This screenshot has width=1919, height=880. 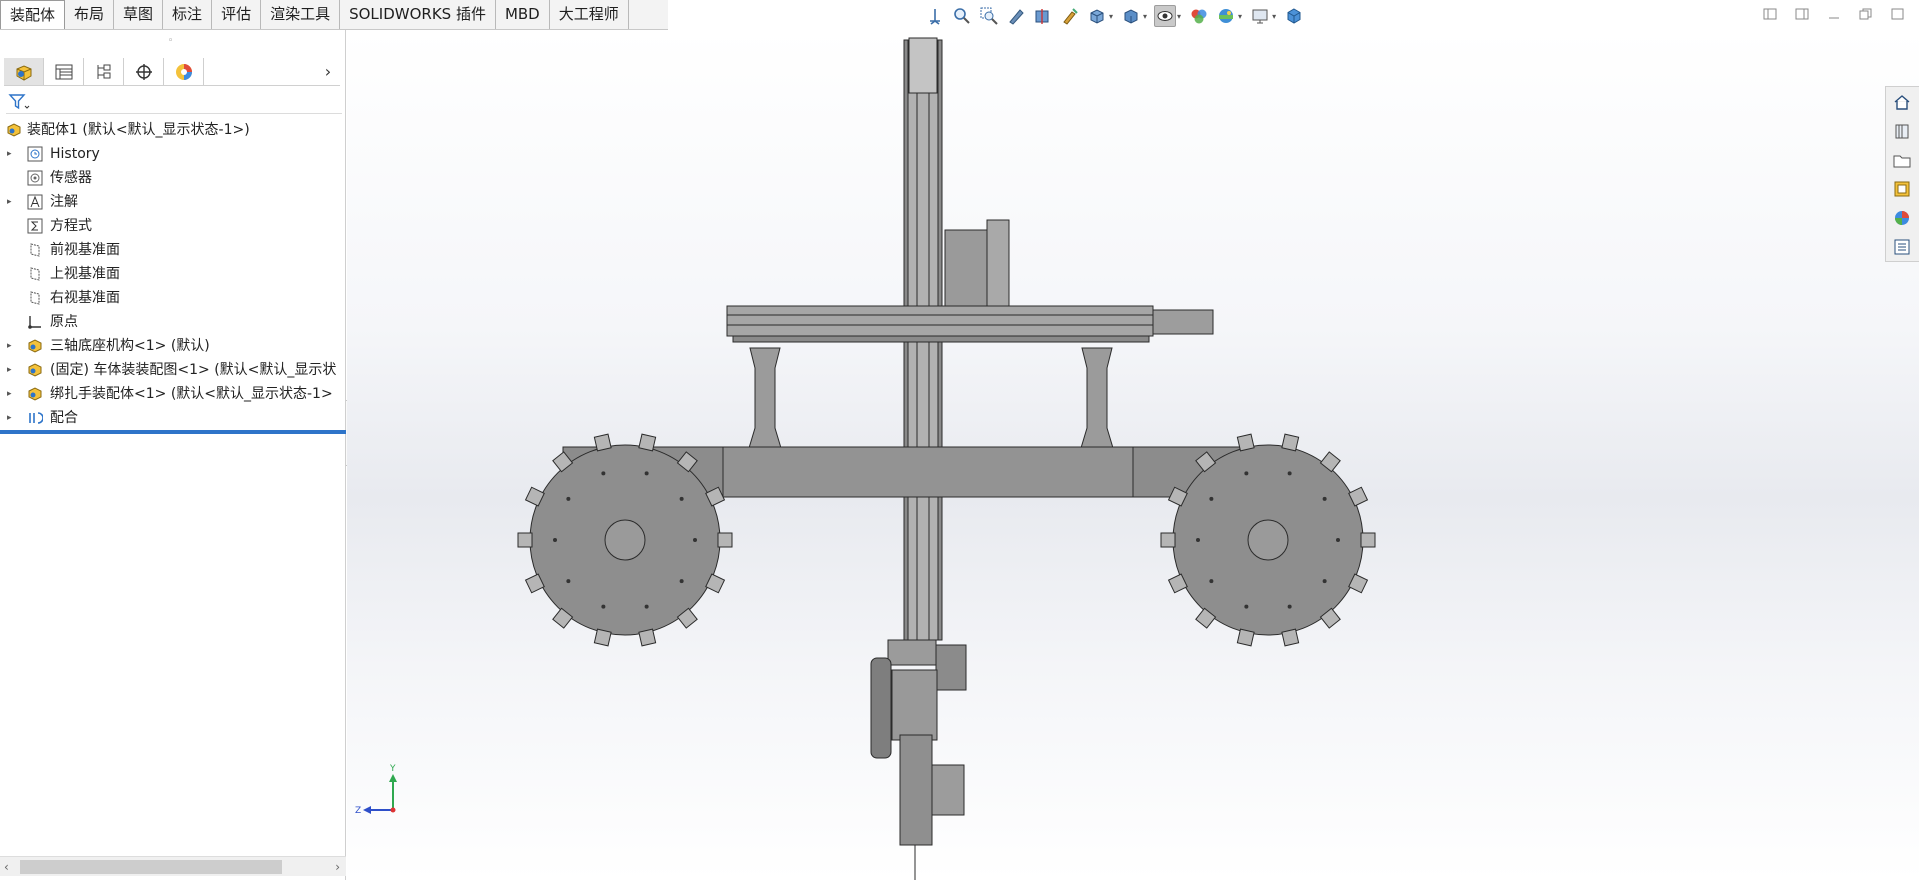 I want to click on tab-mbd: MBD, so click(x=523, y=14).